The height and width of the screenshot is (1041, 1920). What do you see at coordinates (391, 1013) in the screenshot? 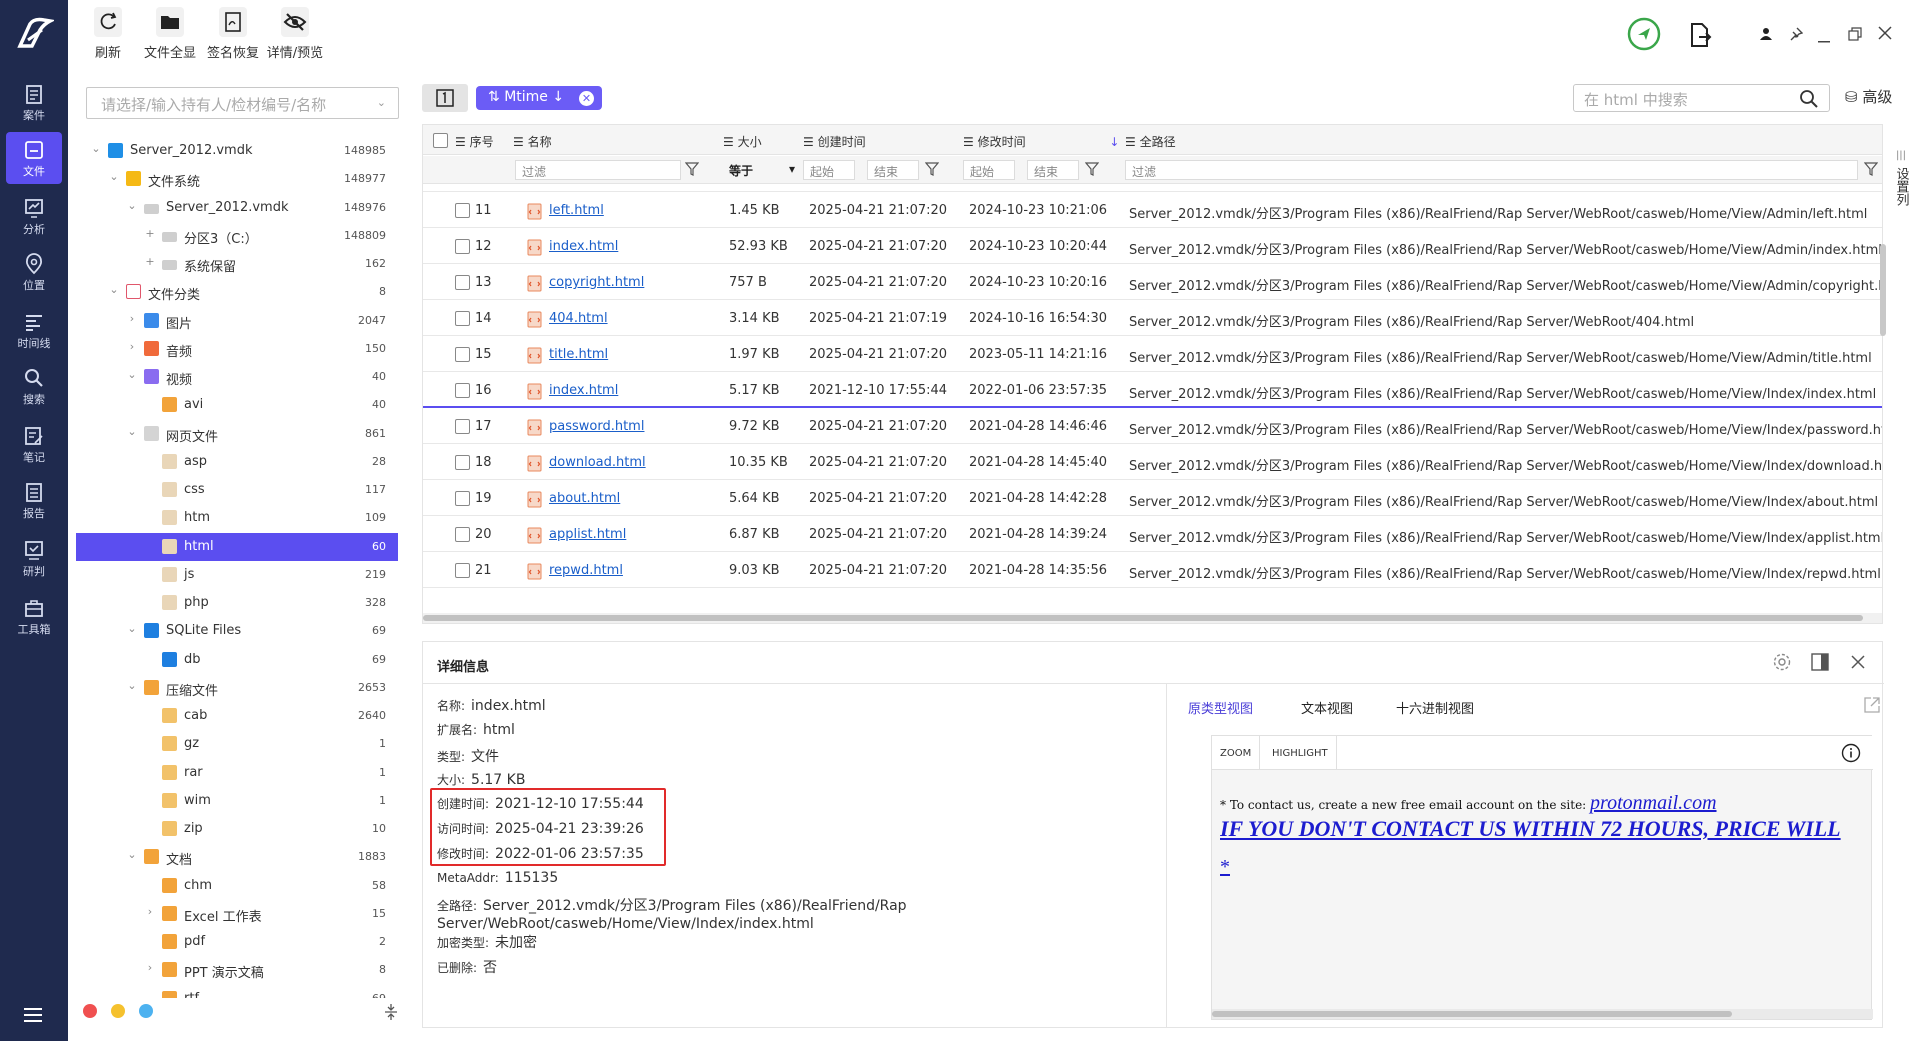
I see `collapse-all-icon` at bounding box center [391, 1013].